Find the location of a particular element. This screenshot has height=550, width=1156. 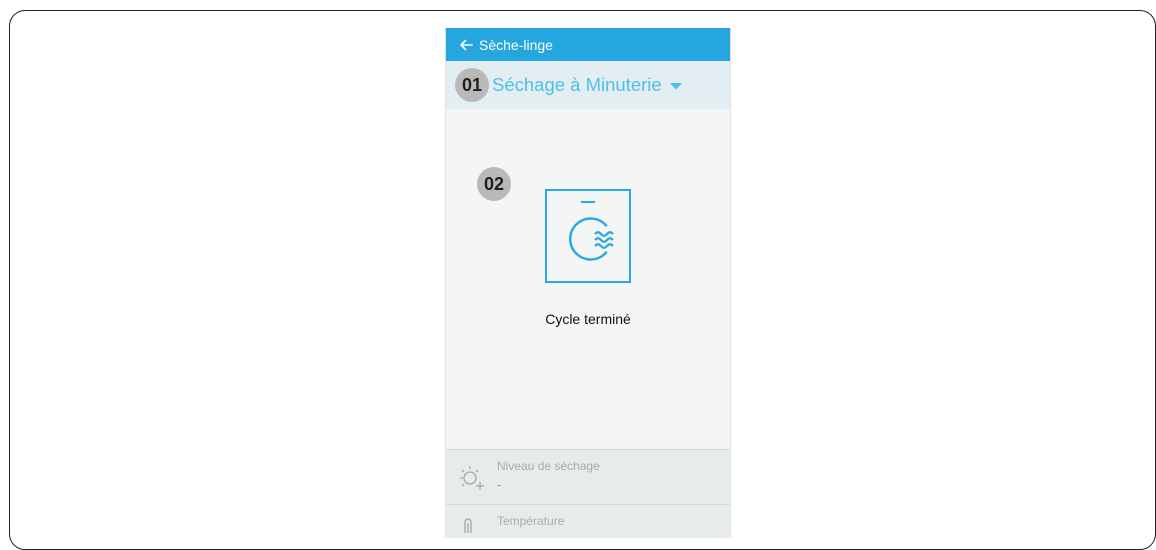

mode-bar: 01 Séchage à Minuterie is located at coordinates (588, 85).